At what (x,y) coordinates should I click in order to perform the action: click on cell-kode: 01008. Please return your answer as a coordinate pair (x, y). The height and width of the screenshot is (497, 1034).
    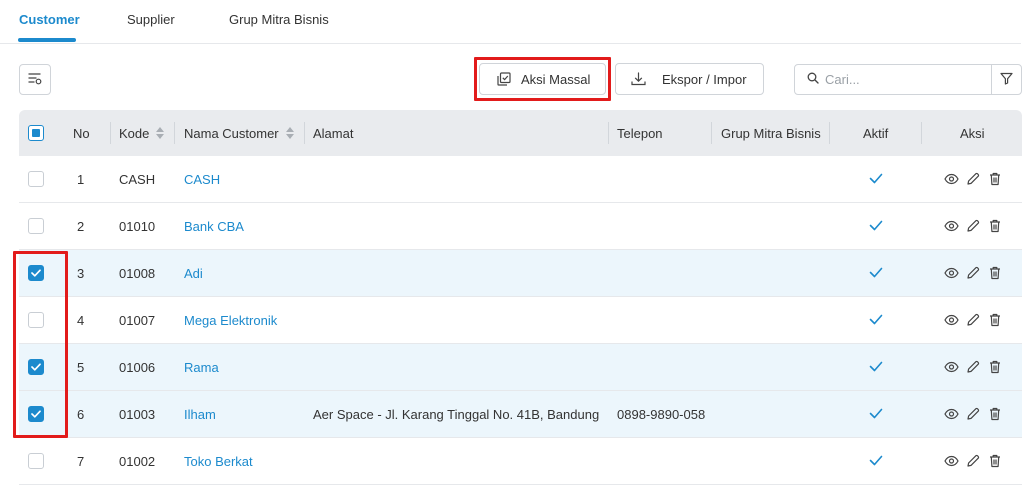
    Looking at the image, I should click on (137, 273).